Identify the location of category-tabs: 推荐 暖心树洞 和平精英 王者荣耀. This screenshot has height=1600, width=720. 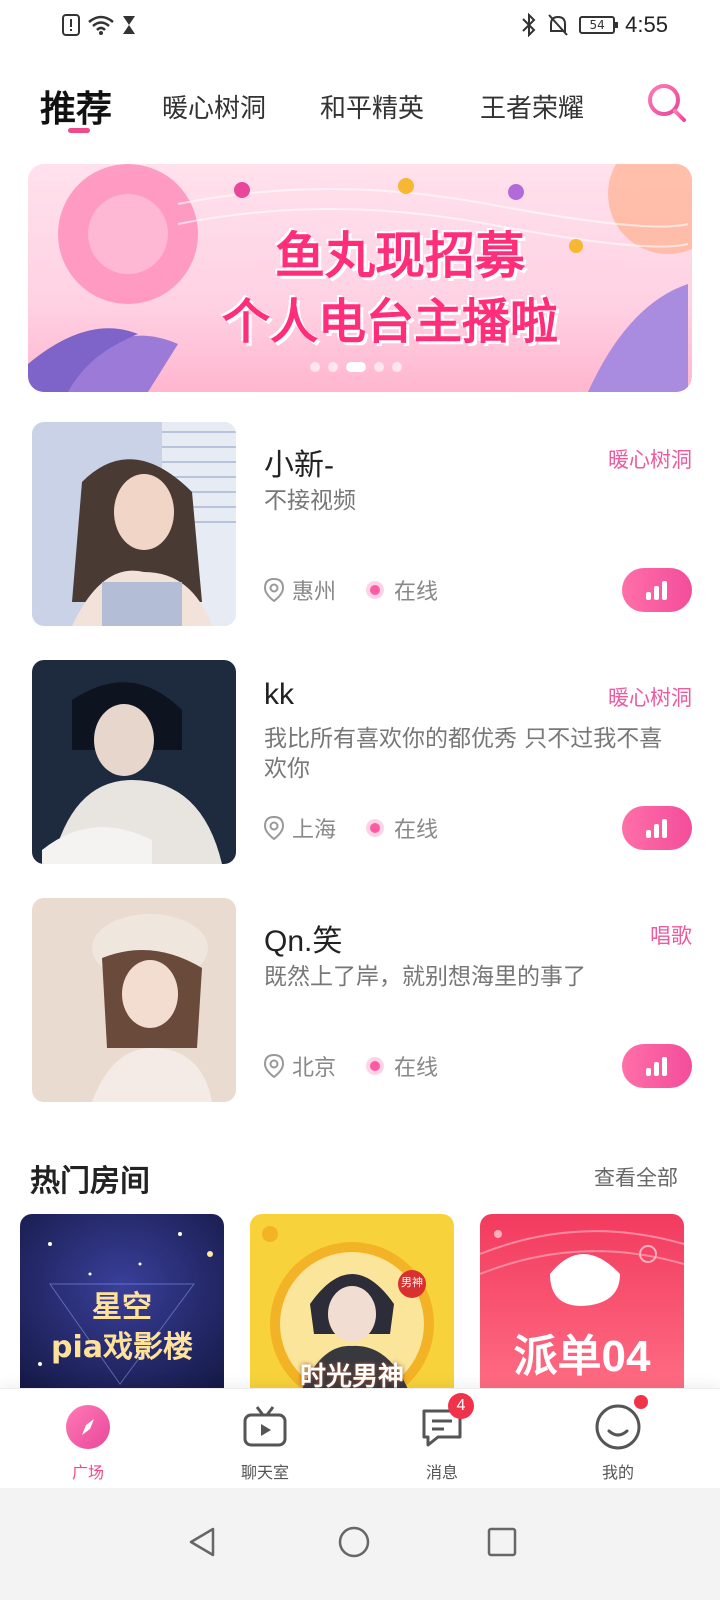
(365, 108).